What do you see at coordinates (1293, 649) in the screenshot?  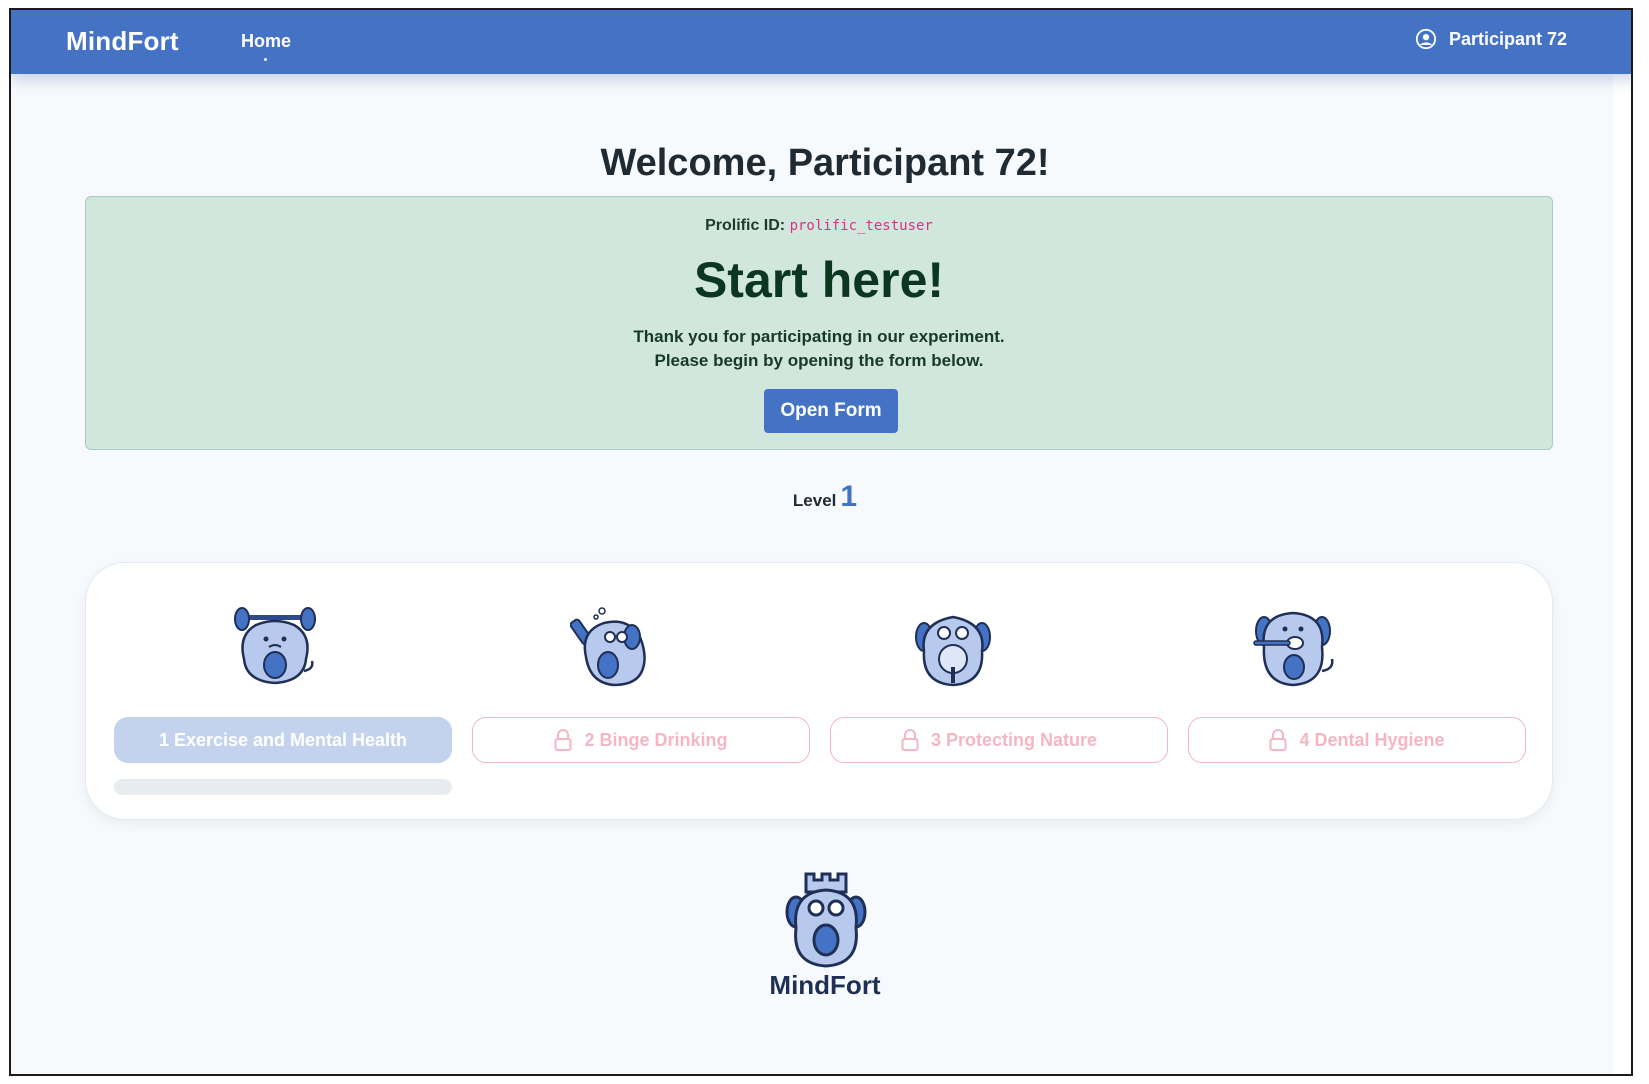 I see `dog-brushing-teeth-icon` at bounding box center [1293, 649].